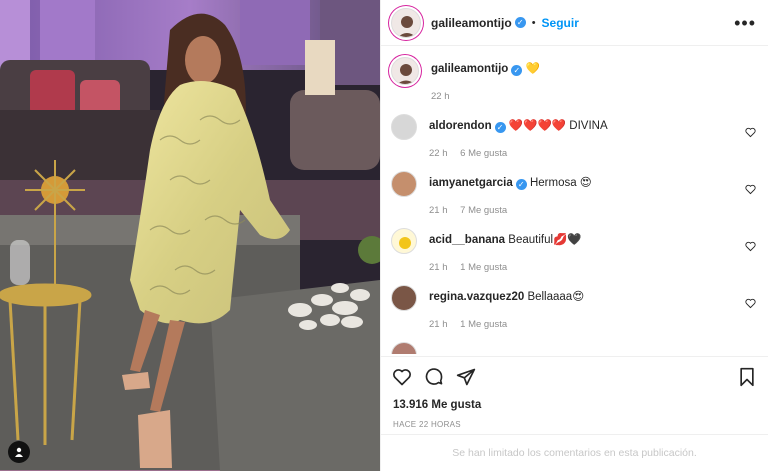 The height and width of the screenshot is (471, 768). I want to click on comment-text: iamyanetgarcia ✓ Hermosa 😍, so click(592, 181).